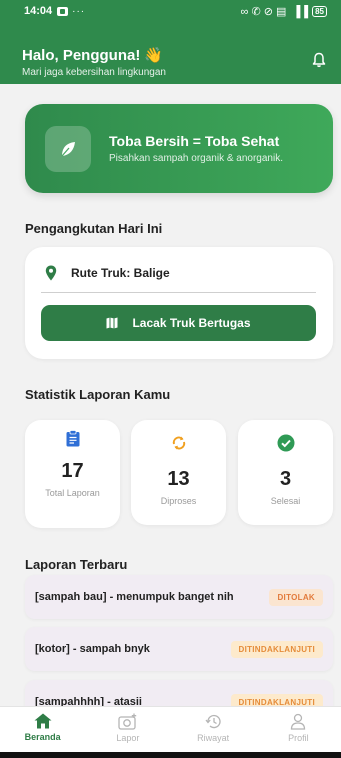 This screenshot has height=758, width=341. Describe the element at coordinates (298, 738) in the screenshot. I see `nav-label-profil: Profil` at that location.